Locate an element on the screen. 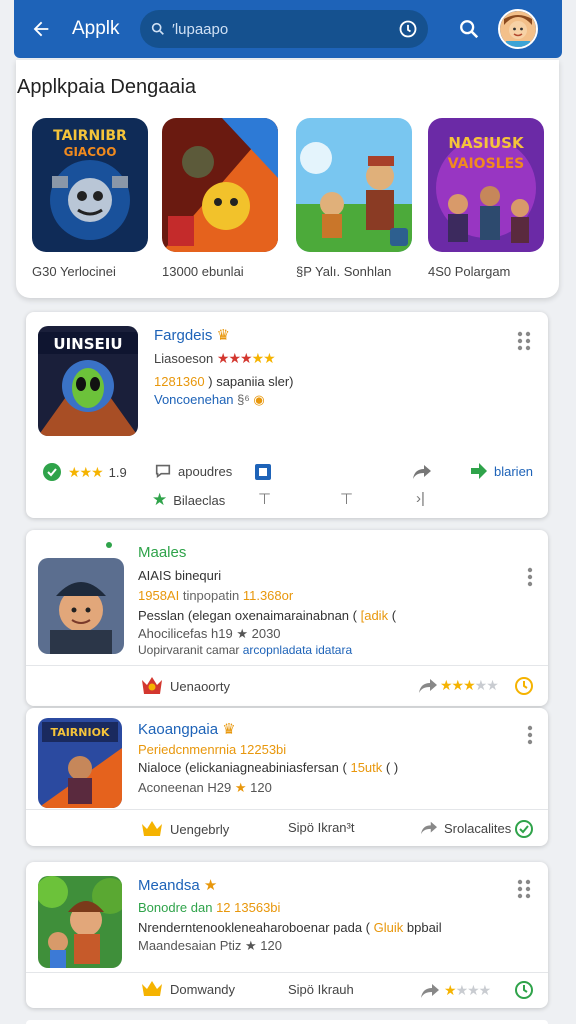 The image size is (576, 1024). developer-link: arcopnladata idatara is located at coordinates (297, 650).